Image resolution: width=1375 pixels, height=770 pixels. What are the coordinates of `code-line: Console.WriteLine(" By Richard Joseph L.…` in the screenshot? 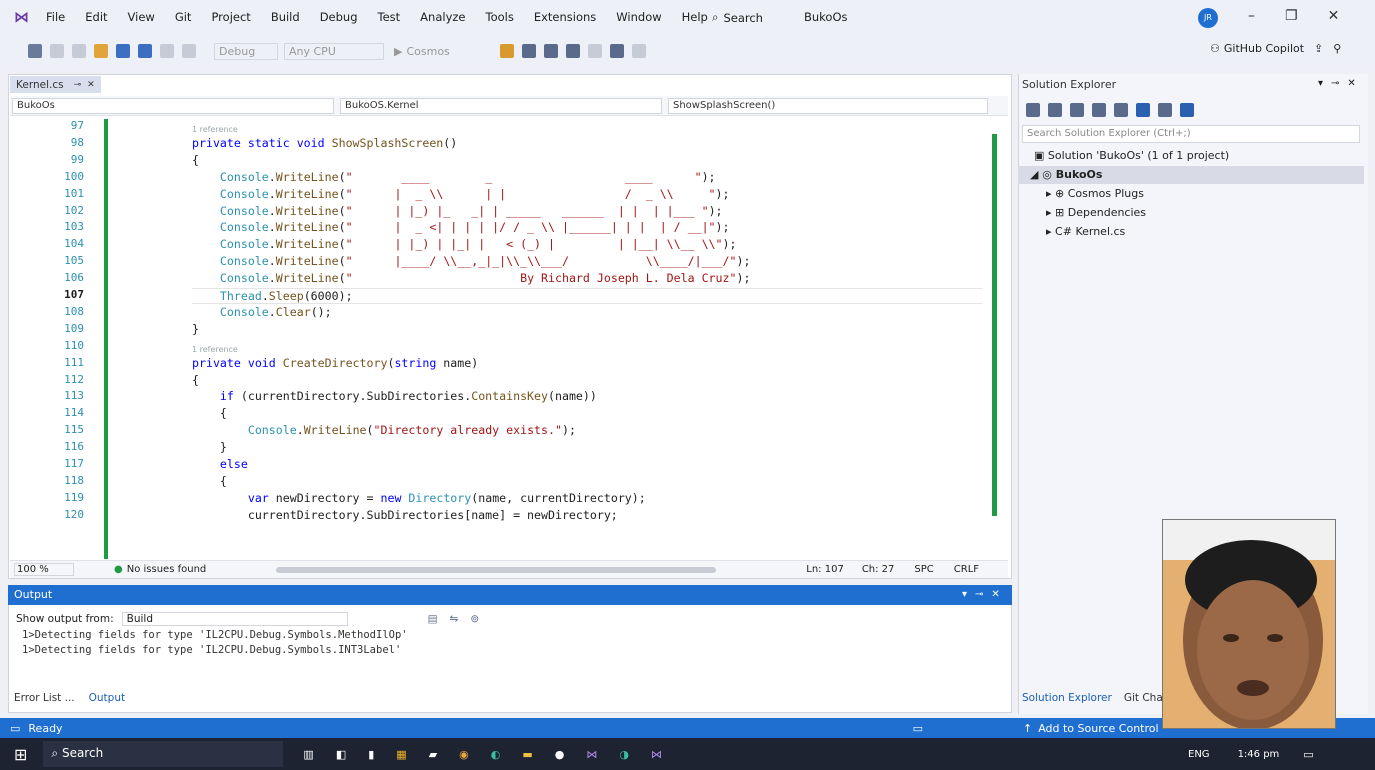 It's located at (471, 278).